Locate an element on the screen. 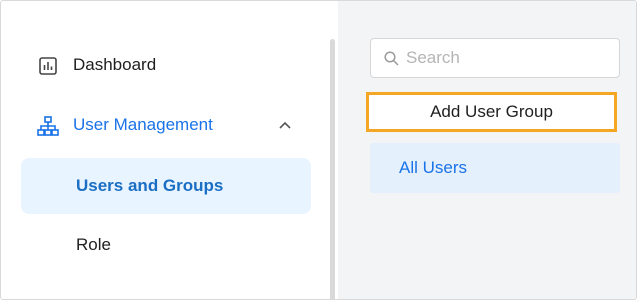 This screenshot has height=300, width=637. sidebar-item-label: User Management is located at coordinates (143, 124).